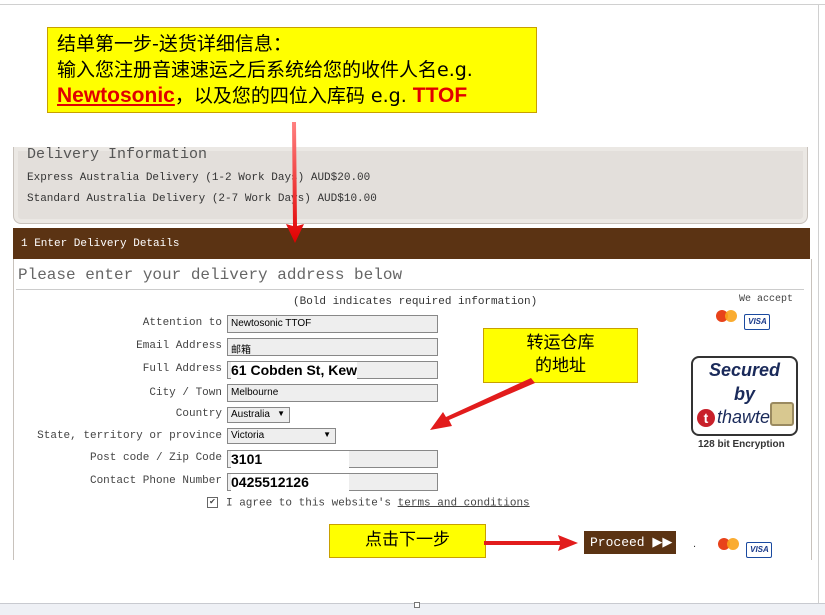 The image size is (825, 615). What do you see at coordinates (482, 404) in the screenshot?
I see `arrow-left-icon` at bounding box center [482, 404].